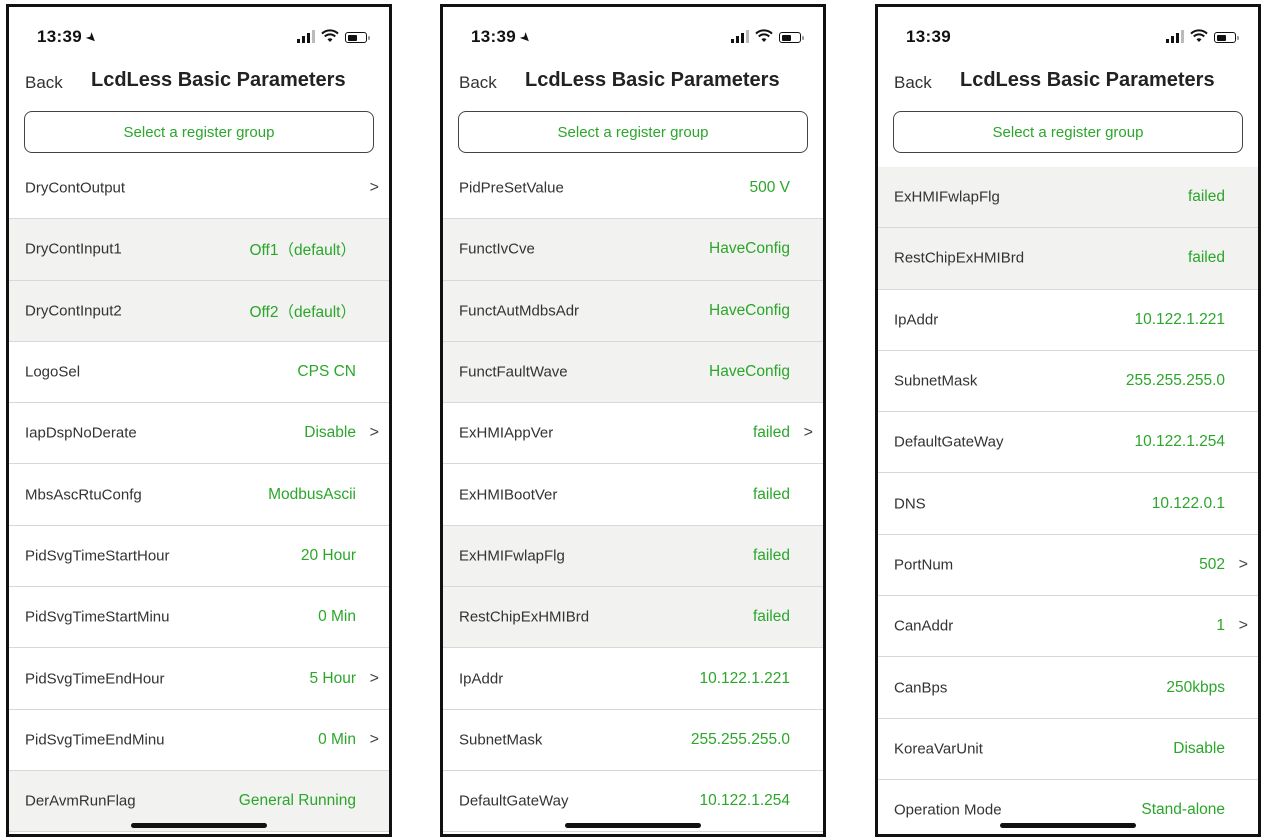 The width and height of the screenshot is (1261, 840). Describe the element at coordinates (302, 251) in the screenshot. I see `param-value: Off1（default）` at that location.